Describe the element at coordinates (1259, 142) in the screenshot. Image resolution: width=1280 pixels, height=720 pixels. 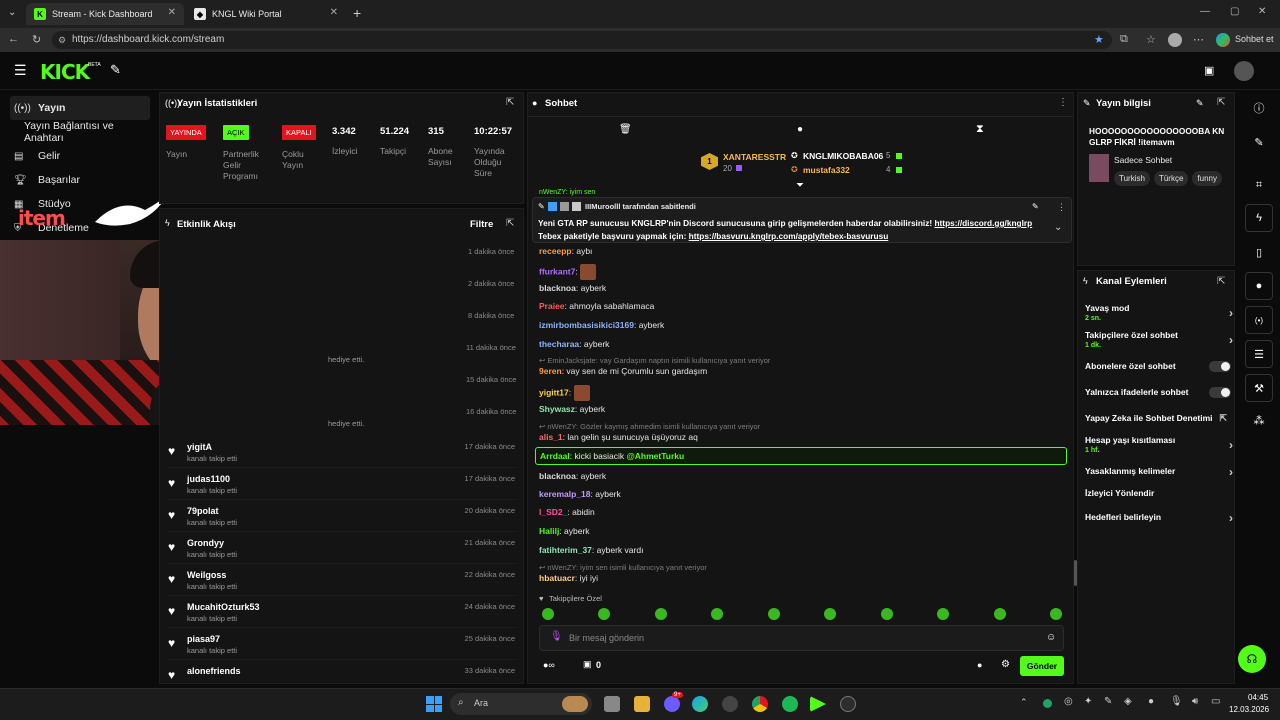
I see `edit-pencil-icon: ✎` at that location.